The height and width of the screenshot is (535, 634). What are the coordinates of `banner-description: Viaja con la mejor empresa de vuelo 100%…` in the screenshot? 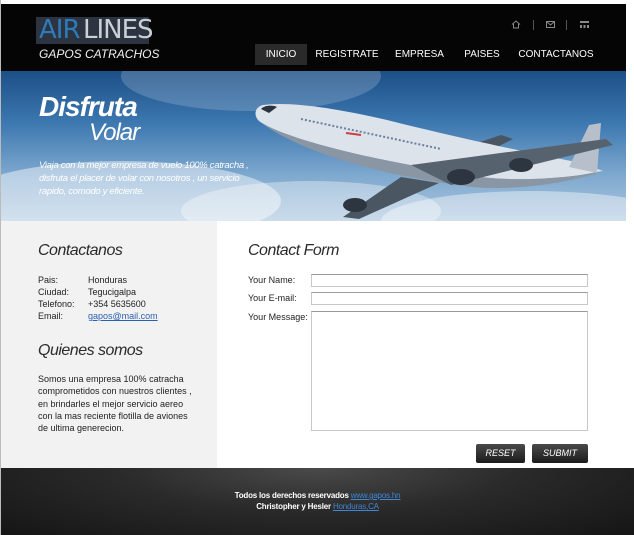 It's located at (144, 178).